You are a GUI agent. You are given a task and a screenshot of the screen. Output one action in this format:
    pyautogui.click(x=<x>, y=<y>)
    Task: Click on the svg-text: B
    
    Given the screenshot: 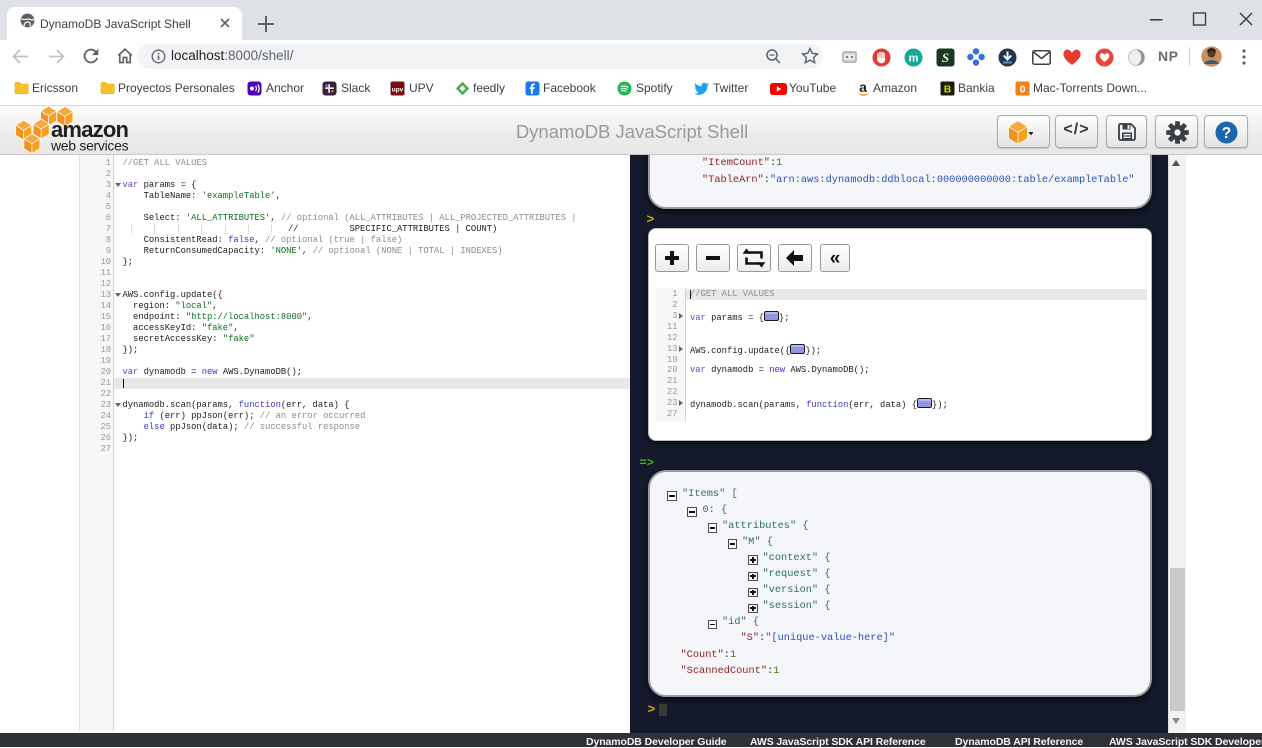 What is the action you would take?
    pyautogui.click(x=948, y=90)
    